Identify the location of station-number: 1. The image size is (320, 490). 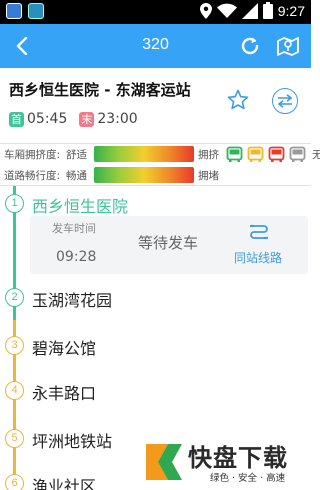
(14, 203).